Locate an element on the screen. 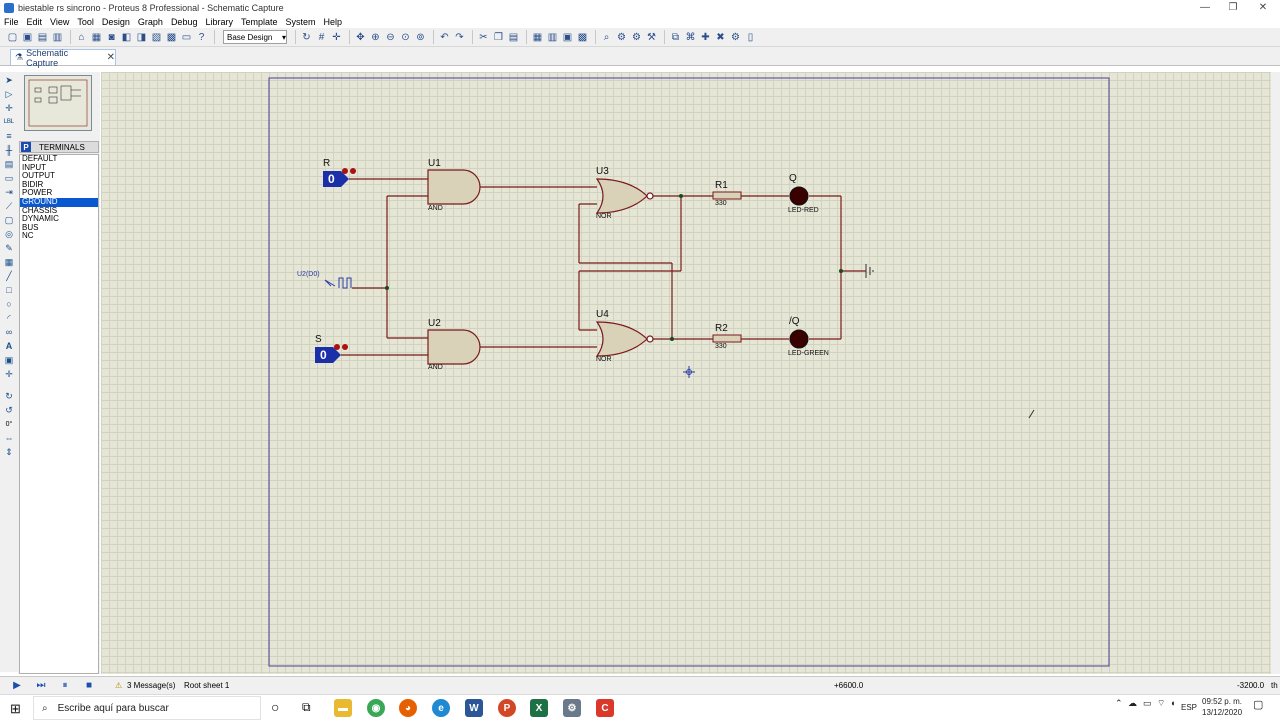  block-move-icon: ▥ is located at coordinates (552, 37).